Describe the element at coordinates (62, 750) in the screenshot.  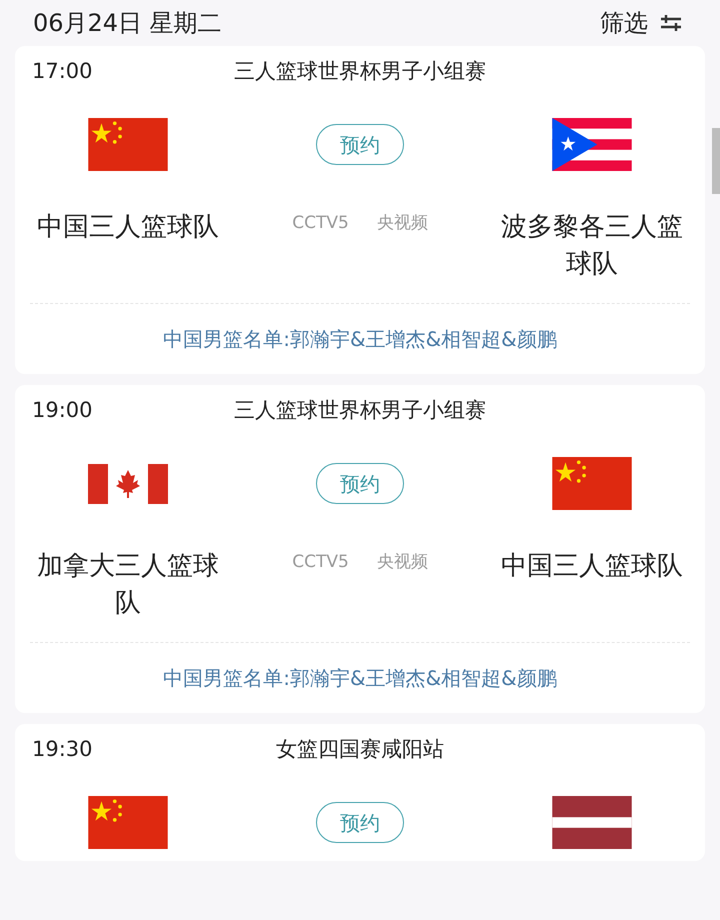
I see `match-time: 19:30` at that location.